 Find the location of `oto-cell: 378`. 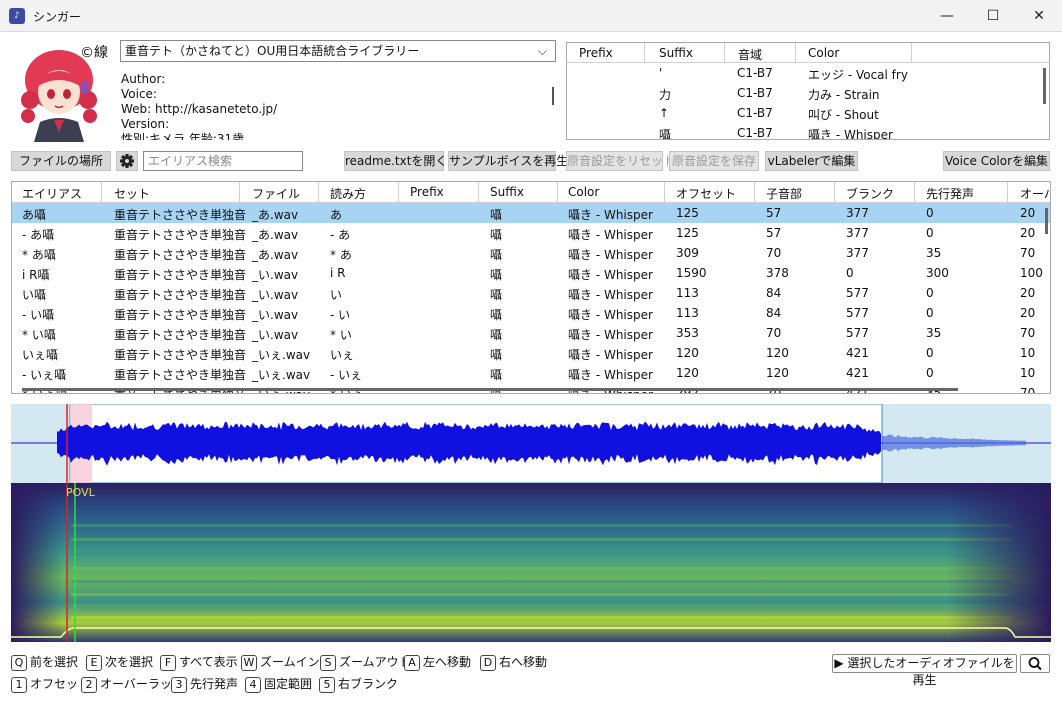

oto-cell: 378 is located at coordinates (777, 273).